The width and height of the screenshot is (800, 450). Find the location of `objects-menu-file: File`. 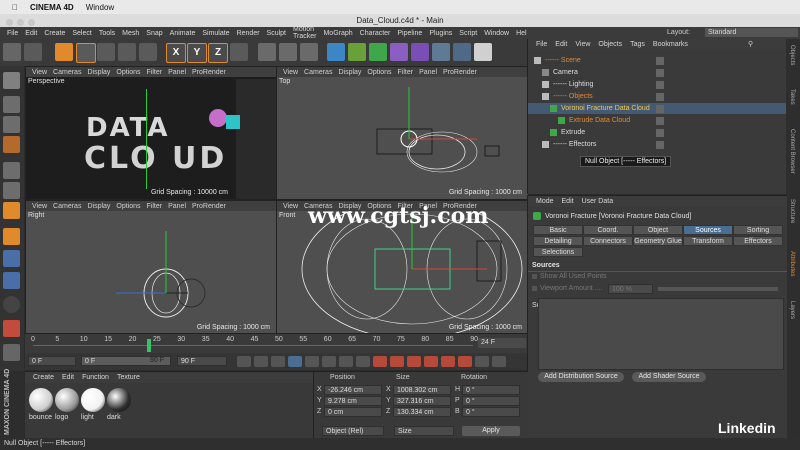

objects-menu-file: File is located at coordinates (541, 44).